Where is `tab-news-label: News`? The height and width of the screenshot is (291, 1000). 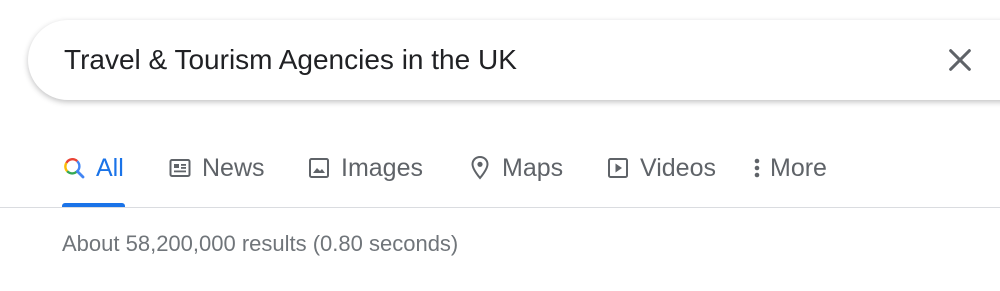 tab-news-label: News is located at coordinates (233, 167).